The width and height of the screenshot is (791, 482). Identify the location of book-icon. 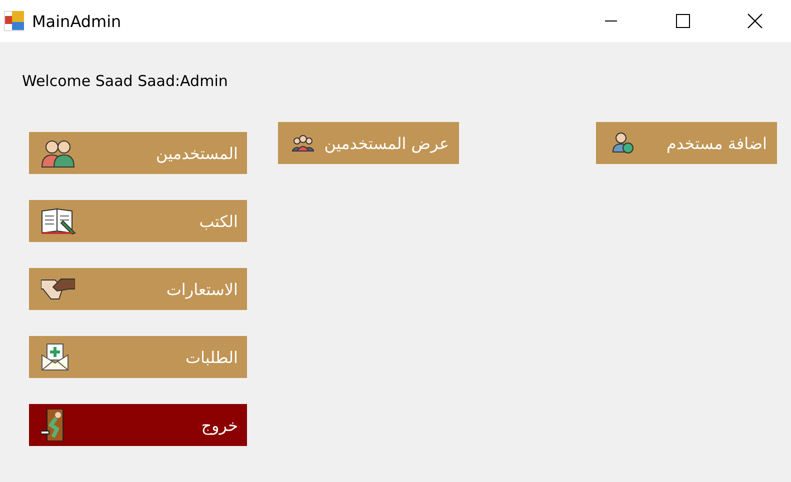
(59, 221).